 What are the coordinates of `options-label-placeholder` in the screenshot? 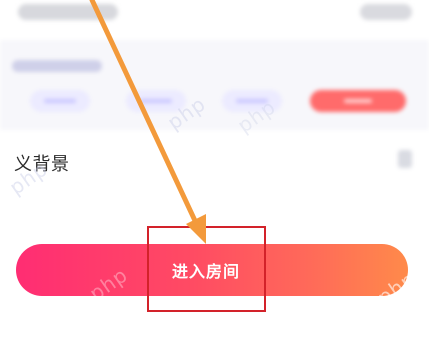 It's located at (57, 66).